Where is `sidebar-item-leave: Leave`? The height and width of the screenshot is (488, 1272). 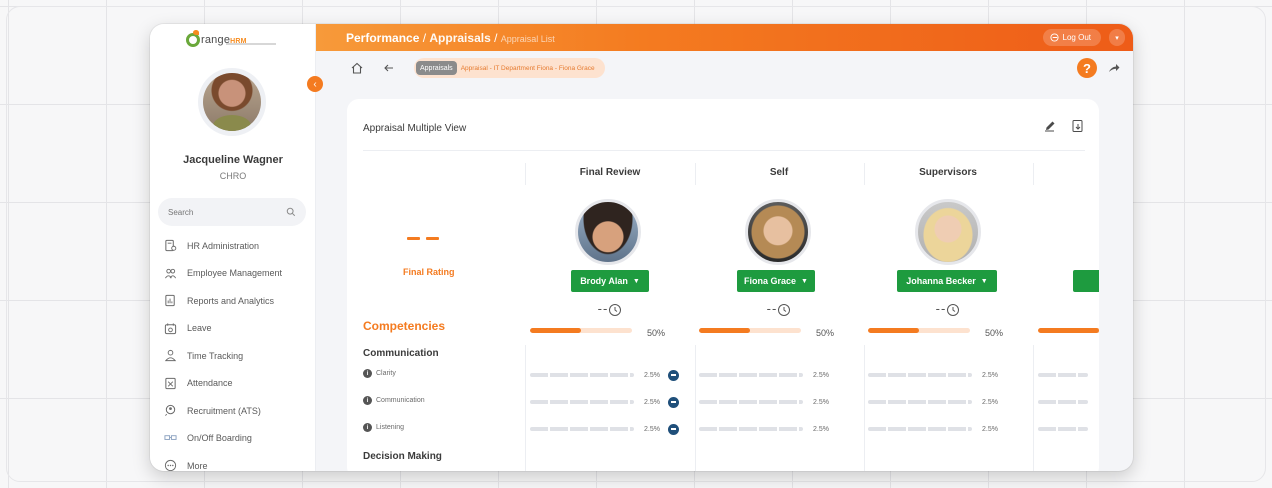
sidebar-item-leave: Leave is located at coordinates (233, 329).